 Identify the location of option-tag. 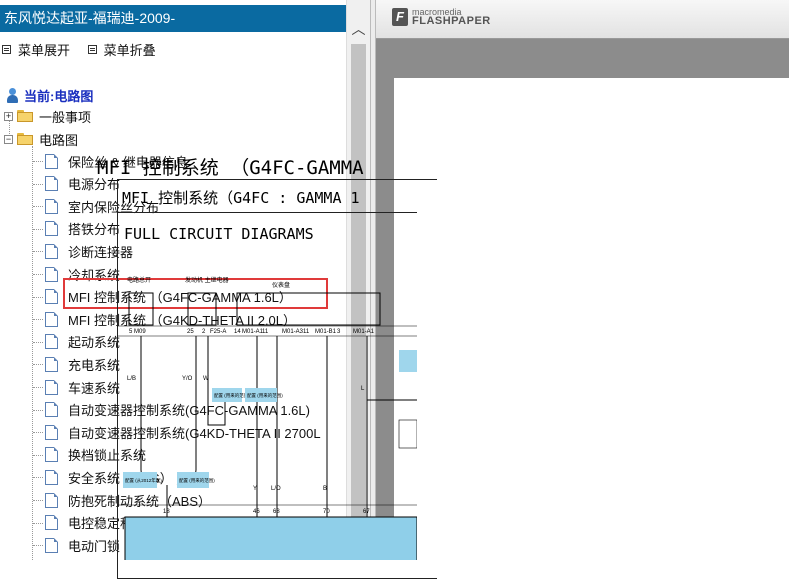
(408, 361).